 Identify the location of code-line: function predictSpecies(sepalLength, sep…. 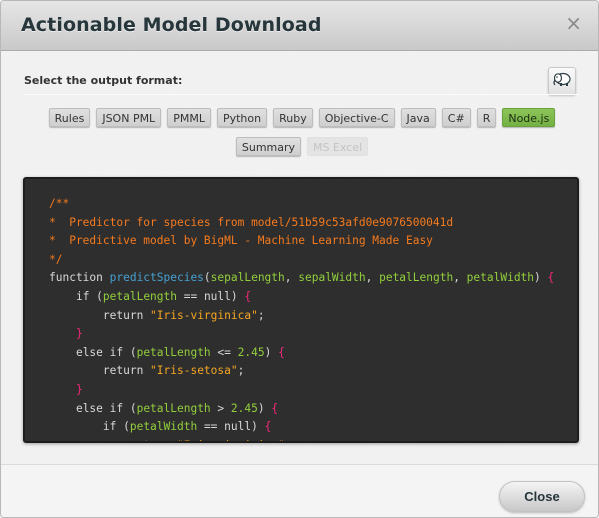
(313, 278).